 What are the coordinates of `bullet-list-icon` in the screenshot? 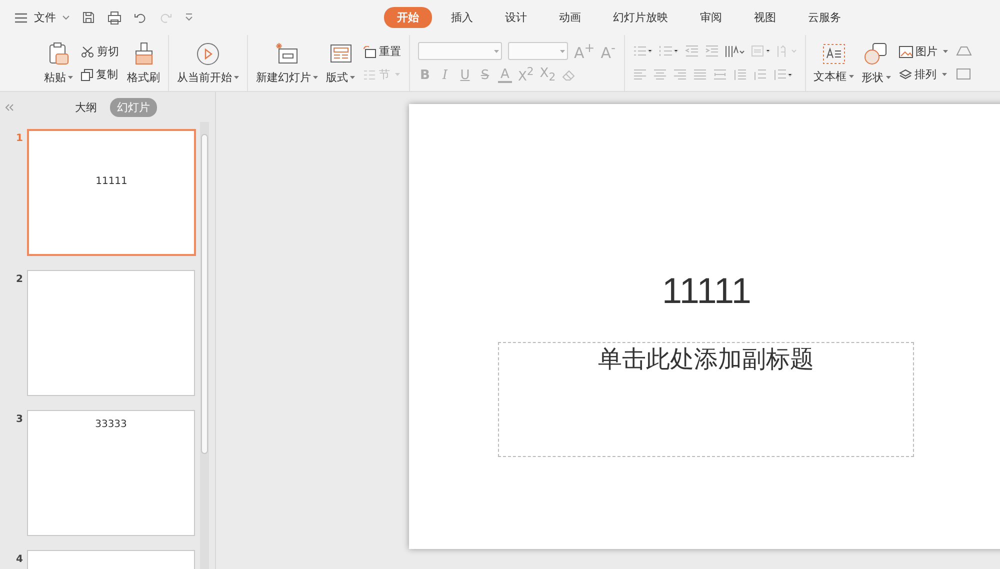 It's located at (642, 51).